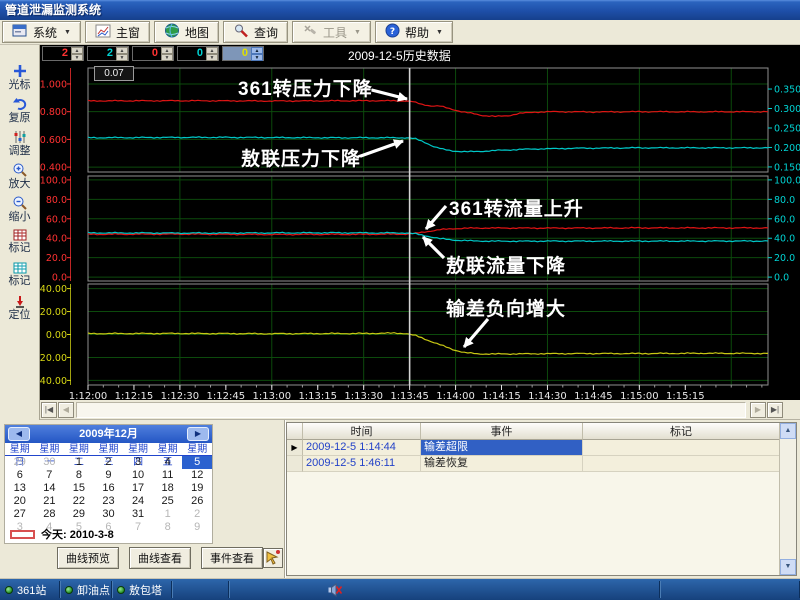 This screenshot has width=800, height=600. I want to click on calendar-day: 21, so click(50, 501).